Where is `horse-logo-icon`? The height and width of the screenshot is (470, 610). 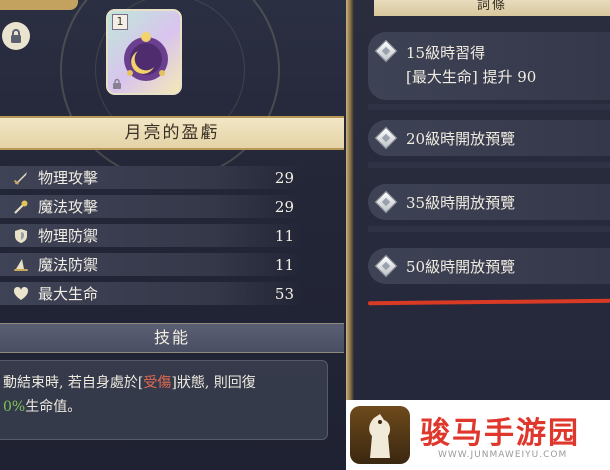 horse-logo-icon is located at coordinates (380, 435).